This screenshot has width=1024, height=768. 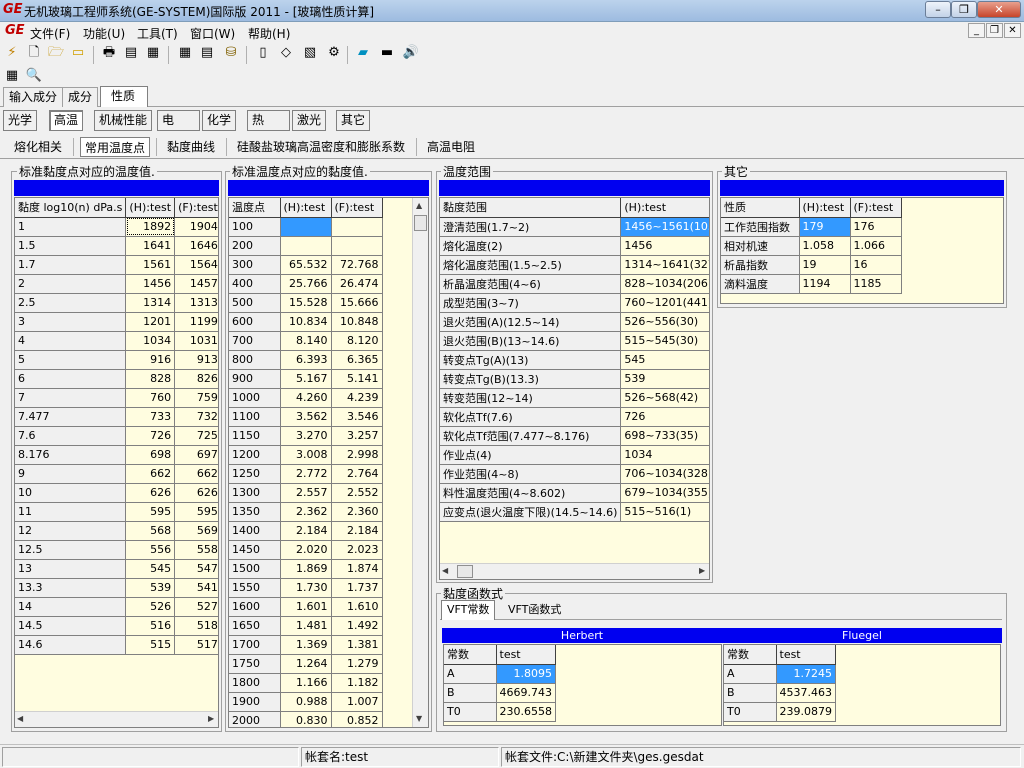 I want to click on value-cell: 8.140, so click(x=306, y=341).